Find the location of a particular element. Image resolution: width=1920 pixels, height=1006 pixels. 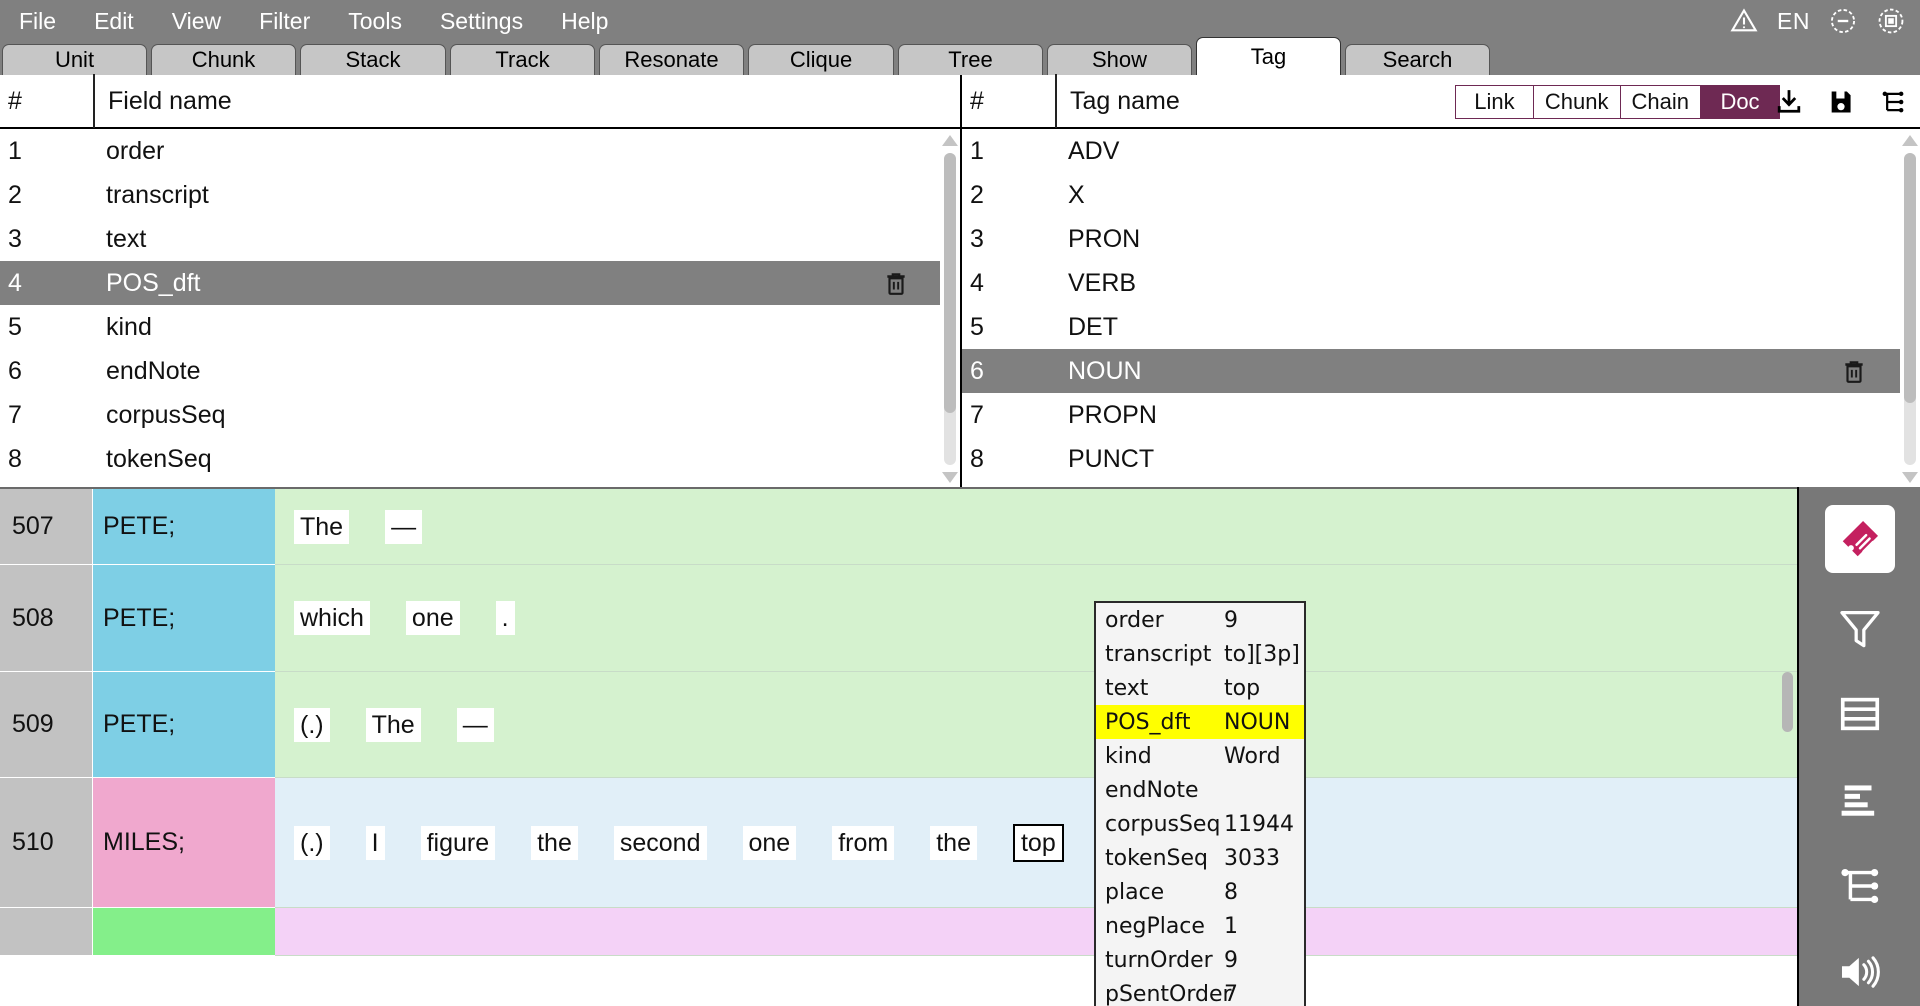

speaker-icon is located at coordinates (1860, 972).